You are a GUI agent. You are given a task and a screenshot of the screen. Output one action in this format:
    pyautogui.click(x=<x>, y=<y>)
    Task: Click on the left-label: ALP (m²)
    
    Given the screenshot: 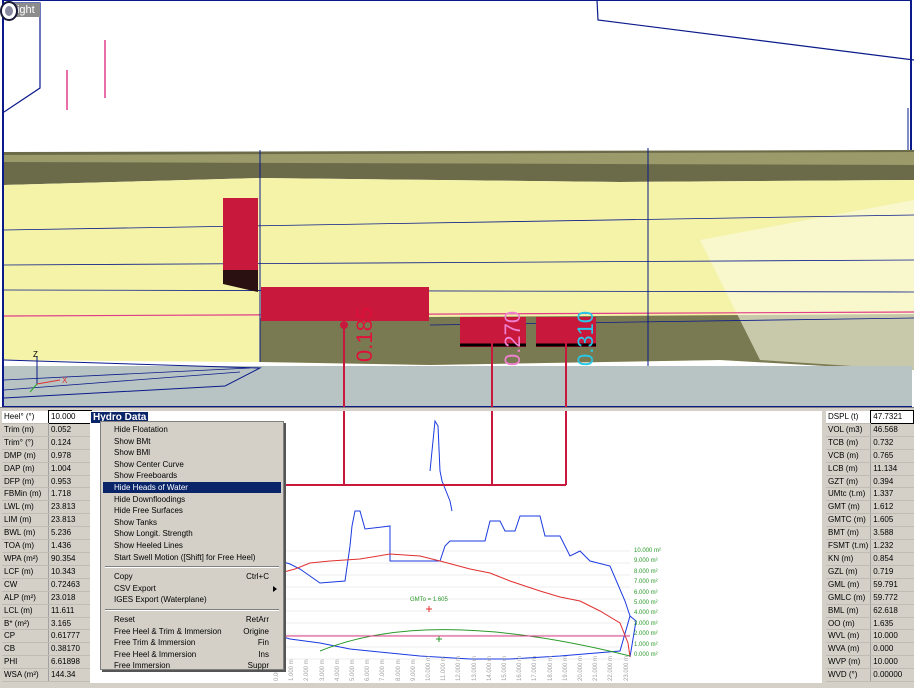 What is the action you would take?
    pyautogui.click(x=25, y=598)
    